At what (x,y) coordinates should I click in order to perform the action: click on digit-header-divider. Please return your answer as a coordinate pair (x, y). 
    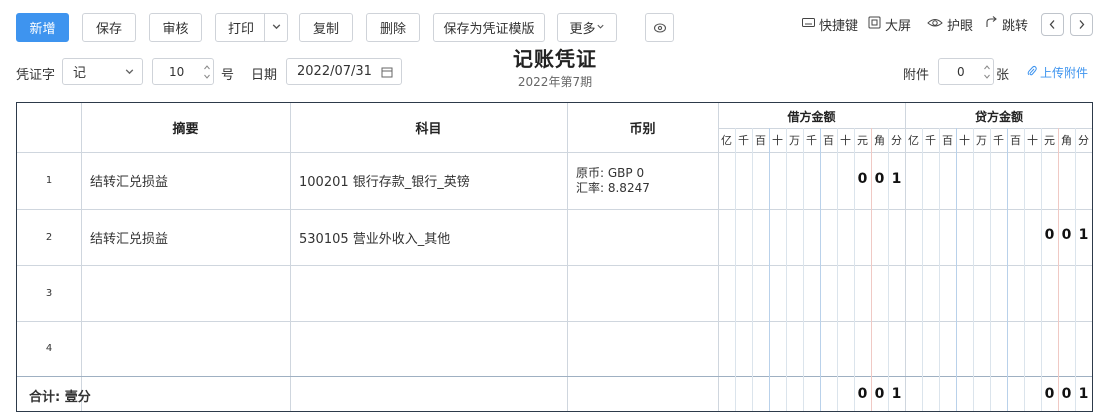
    Looking at the image, I should click on (905, 128).